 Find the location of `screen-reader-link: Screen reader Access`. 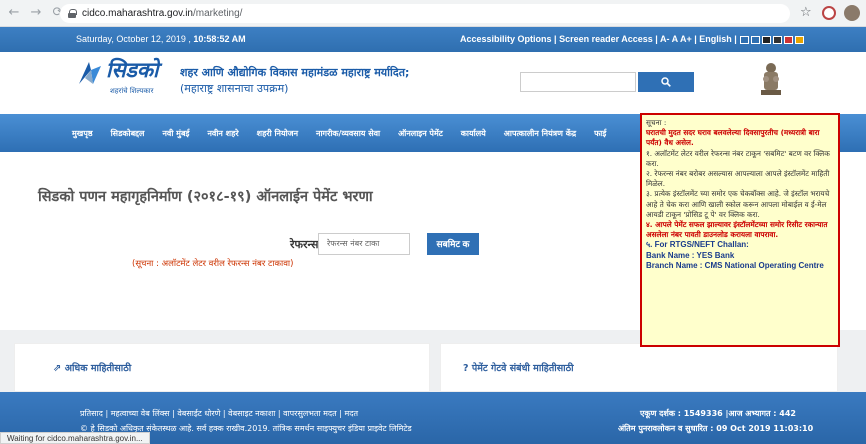

screen-reader-link: Screen reader Access is located at coordinates (606, 39).